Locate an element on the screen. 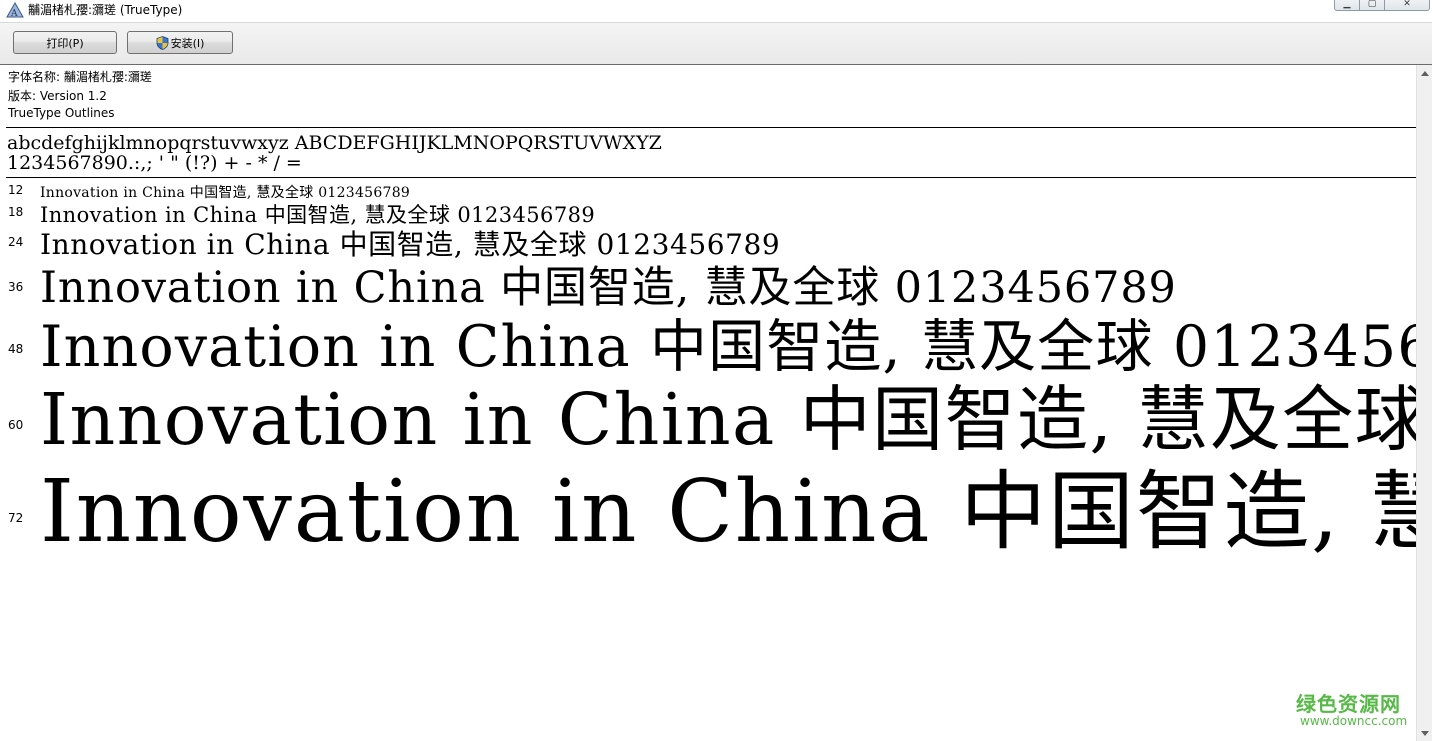 This screenshot has width=1432, height=741. print-button-label: 打印(P) is located at coordinates (65, 43).